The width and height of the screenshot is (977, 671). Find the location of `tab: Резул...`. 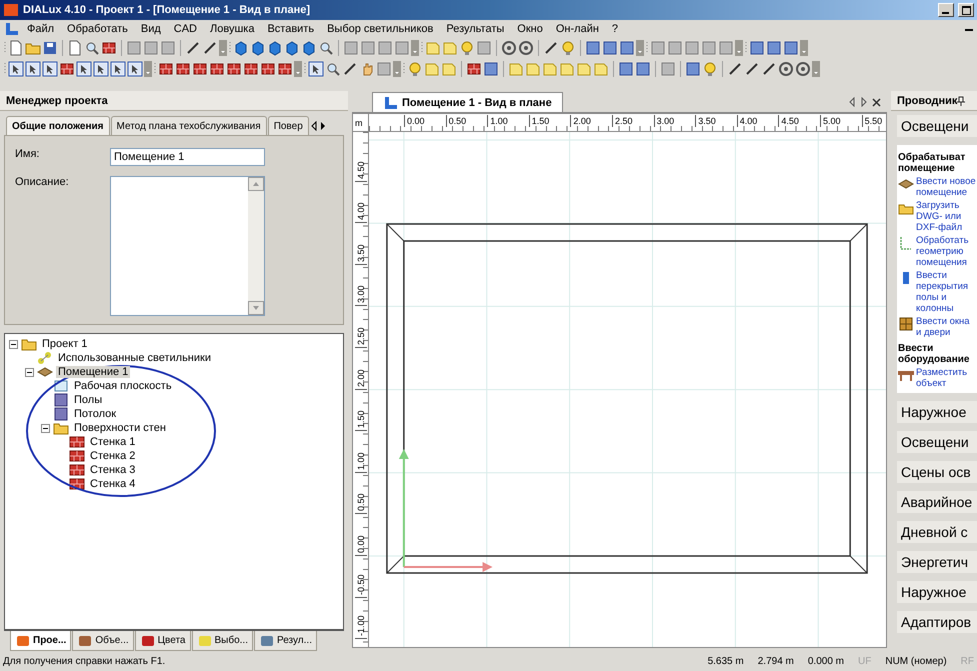

tab: Резул... is located at coordinates (285, 641).